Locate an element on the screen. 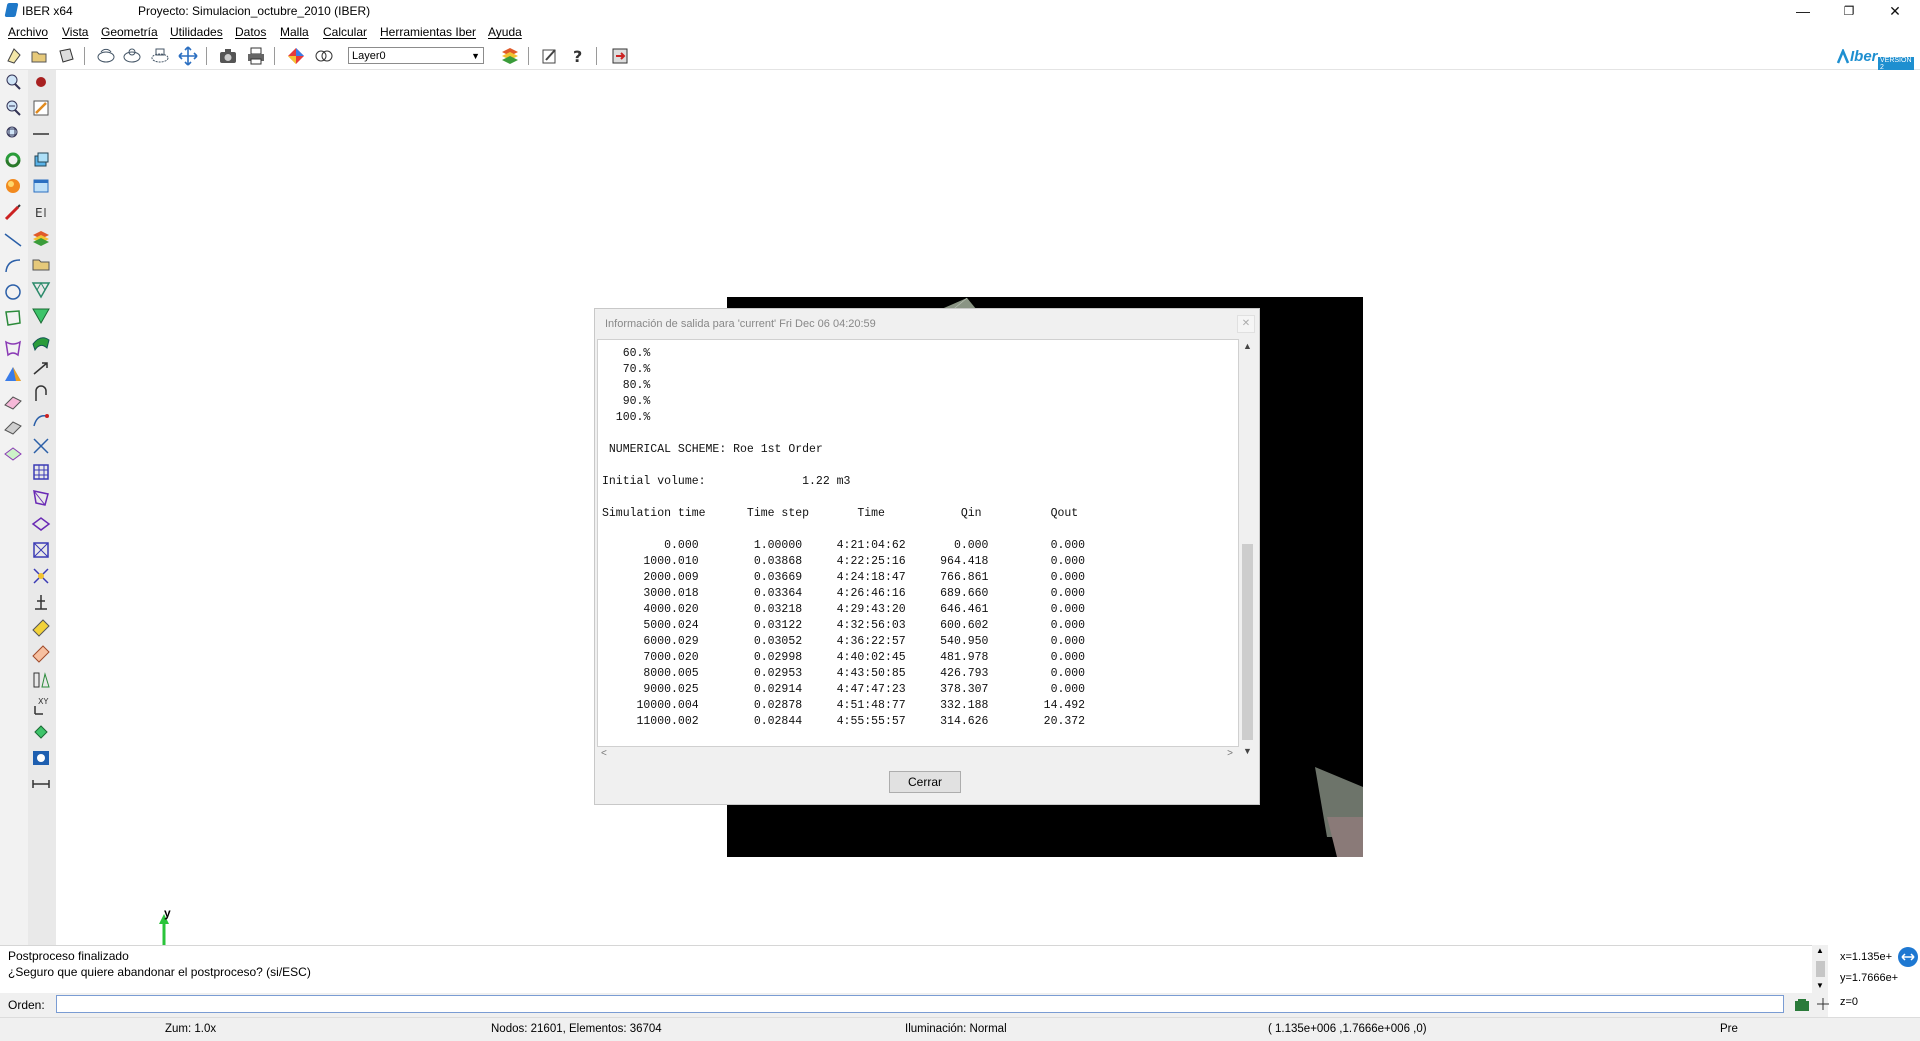 The height and width of the screenshot is (1041, 1920). extrude-icon is located at coordinates (41, 524).